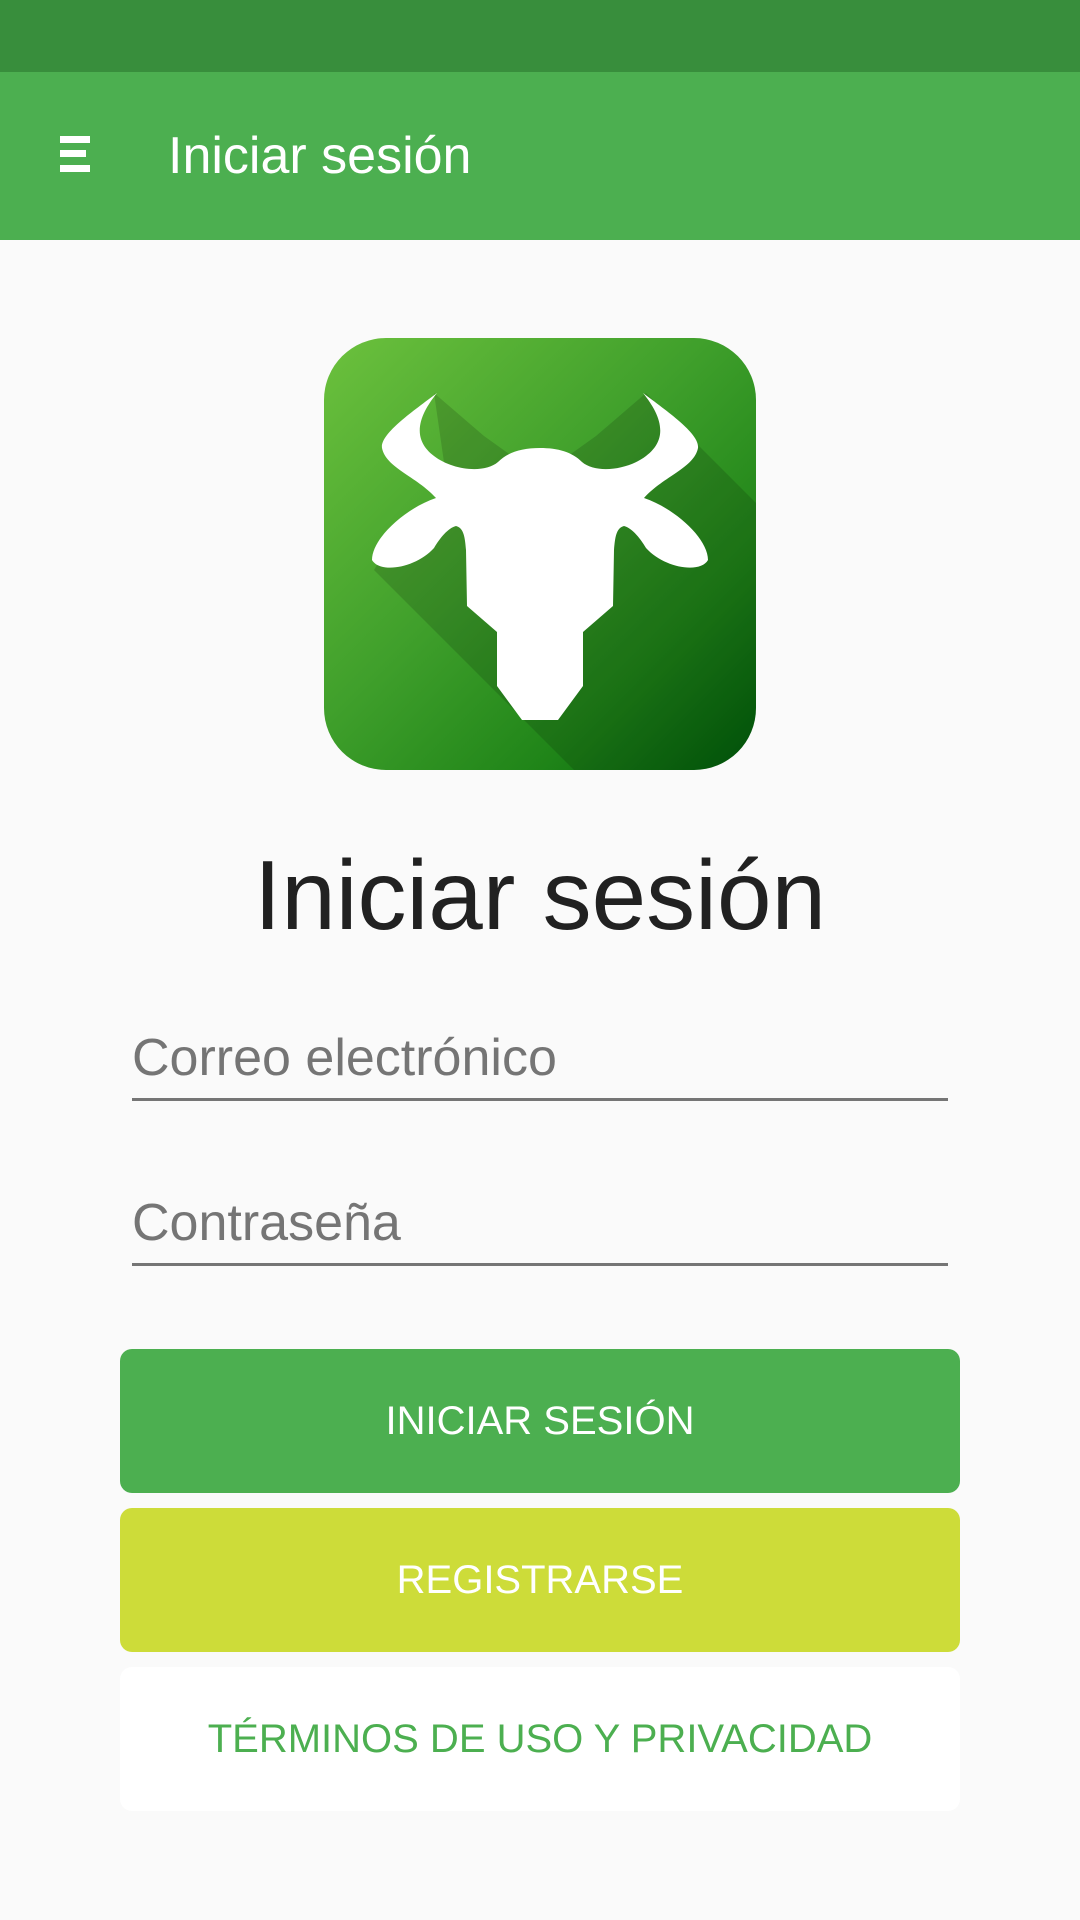 The height and width of the screenshot is (1920, 1080). Describe the element at coordinates (75, 157) in the screenshot. I see `hamburger-menu-icon` at that location.